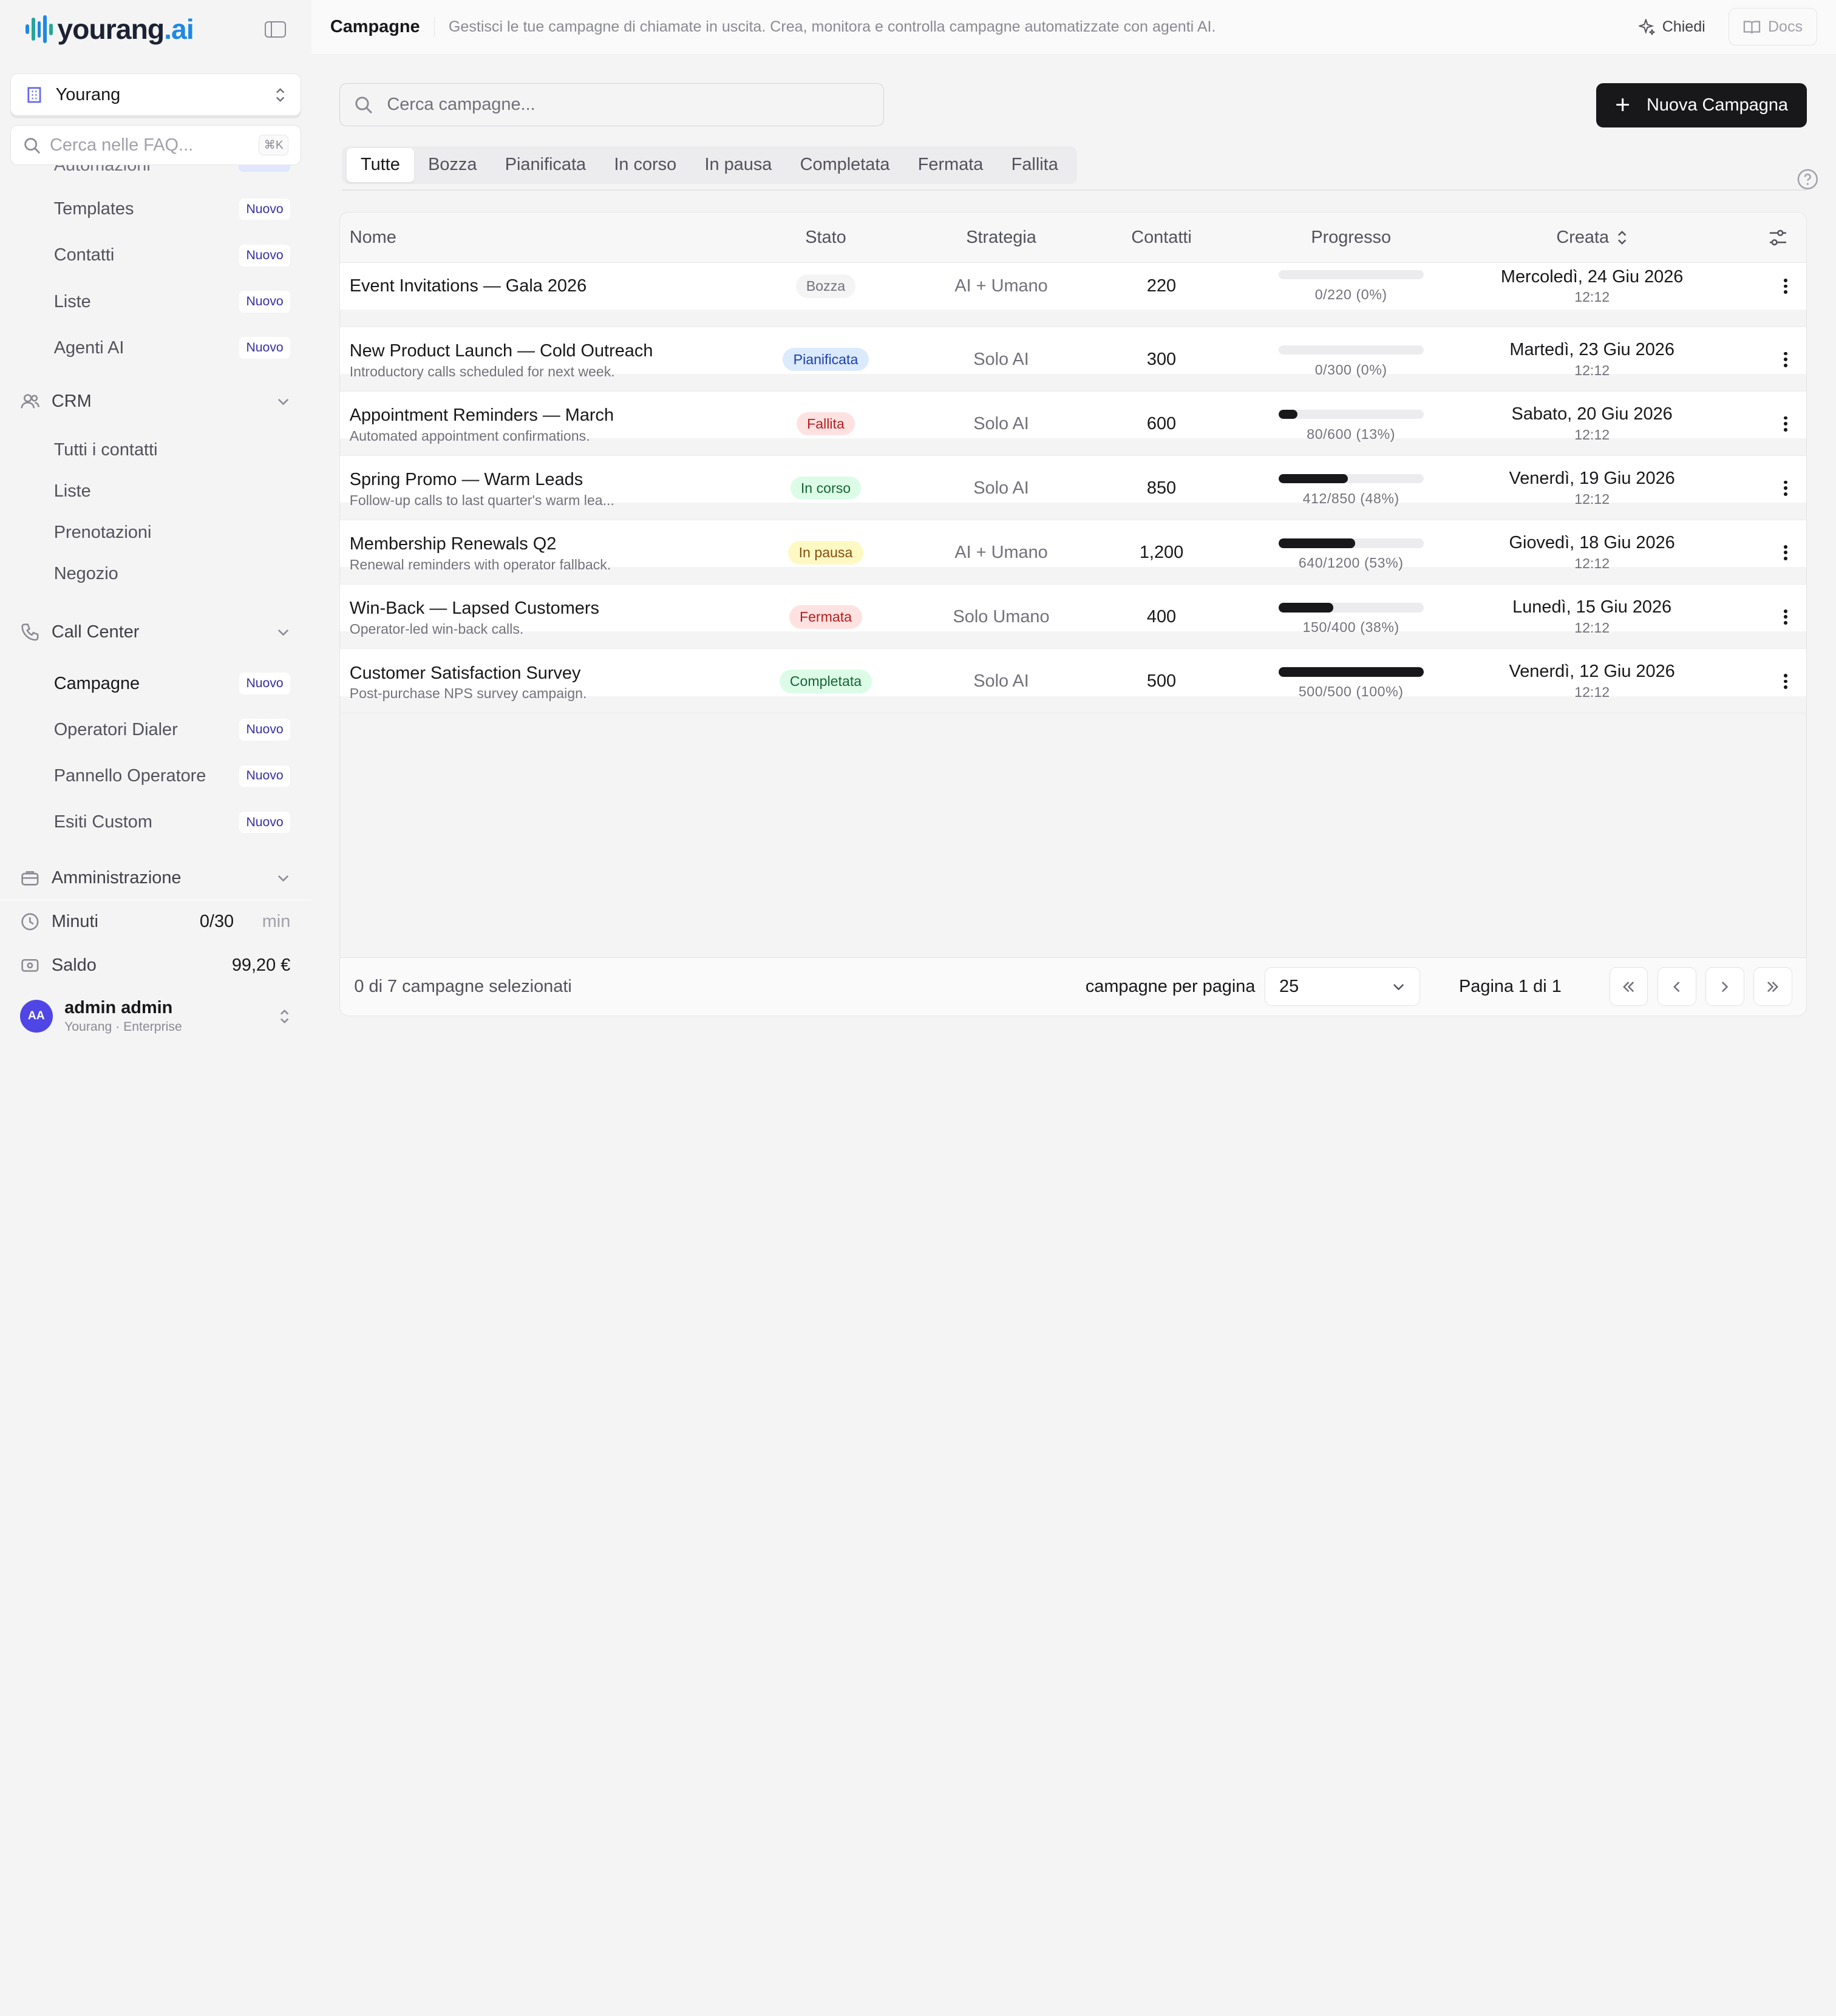  I want to click on users-icon, so click(30, 401).